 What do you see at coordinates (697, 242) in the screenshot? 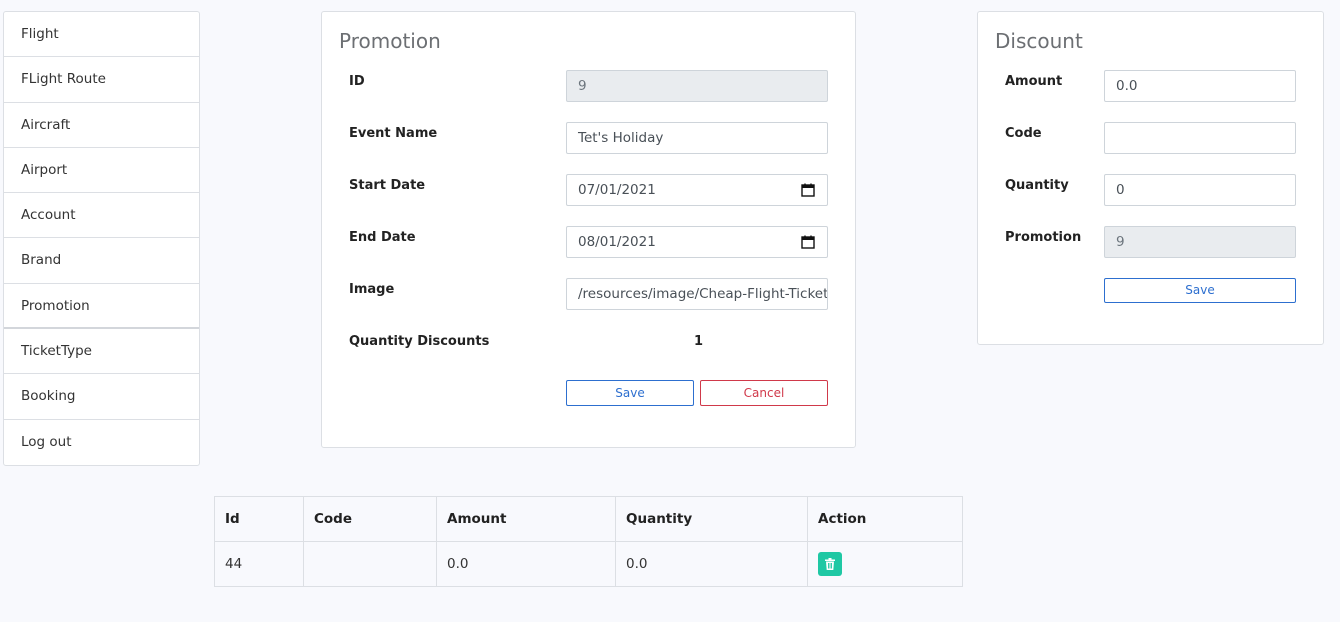
I see `end-date-field: 08/01/2021` at bounding box center [697, 242].